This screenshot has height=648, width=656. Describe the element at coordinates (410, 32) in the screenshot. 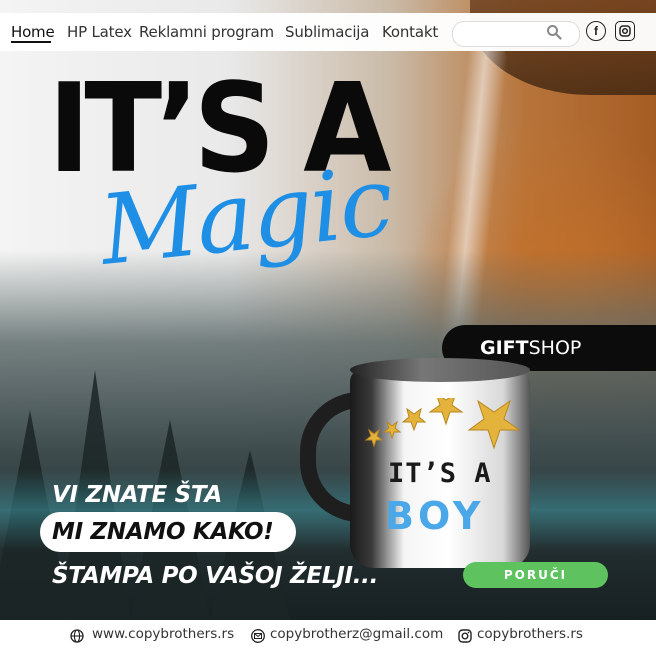

I see `nav-item-kontakt: Kontakt` at that location.